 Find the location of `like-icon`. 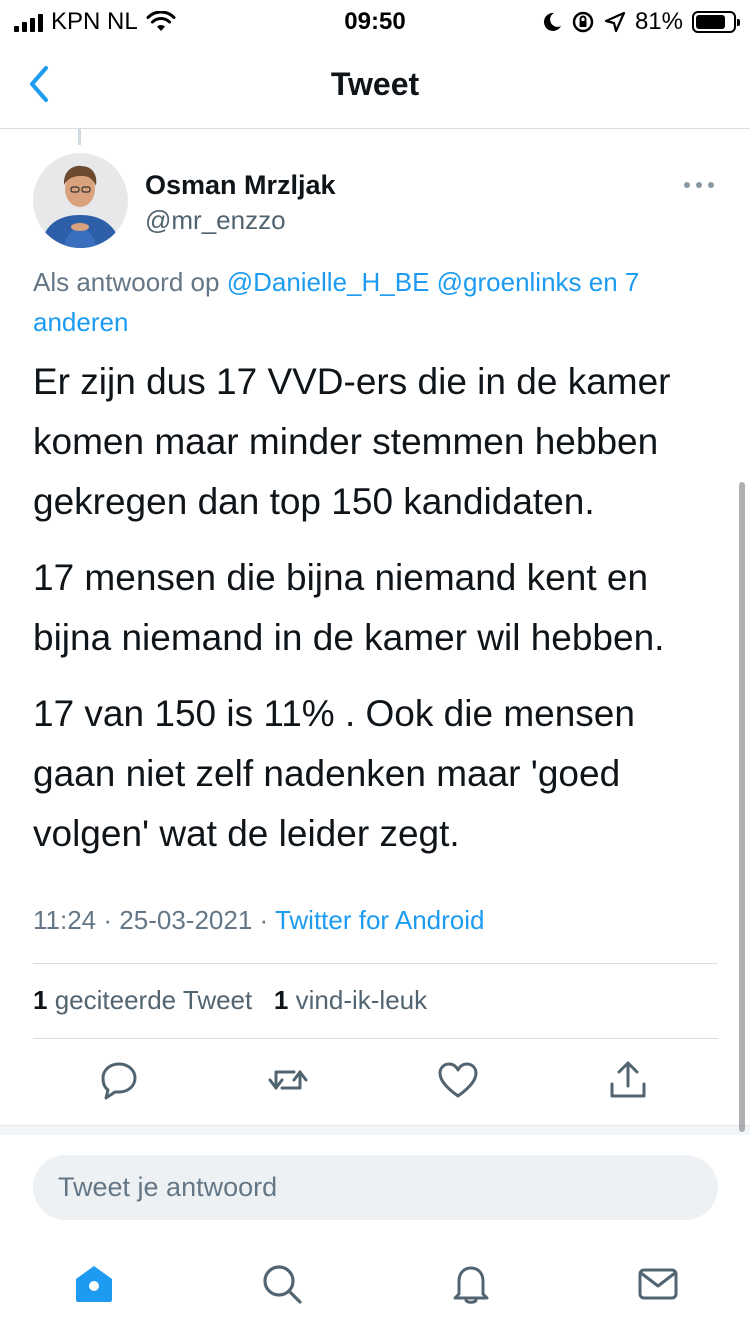

like-icon is located at coordinates (458, 1080).